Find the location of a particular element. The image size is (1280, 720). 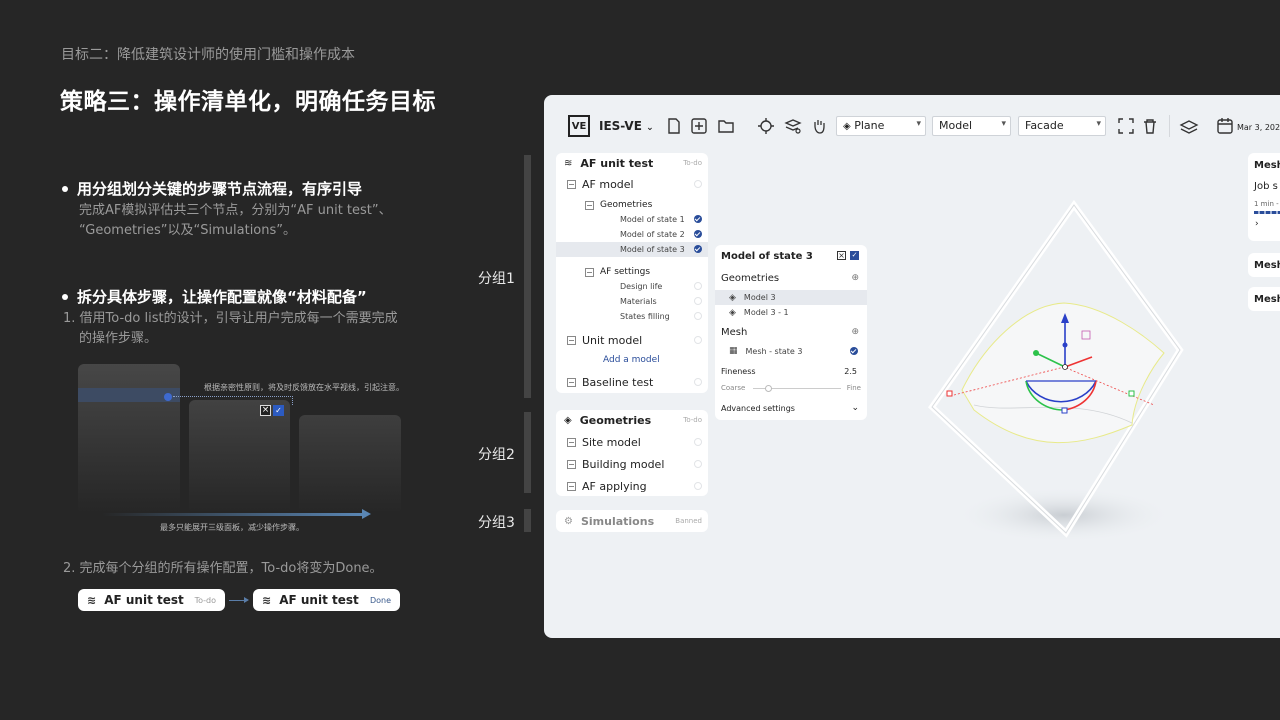

tree-item-state-3: Model of state 3 is located at coordinates (632, 249).